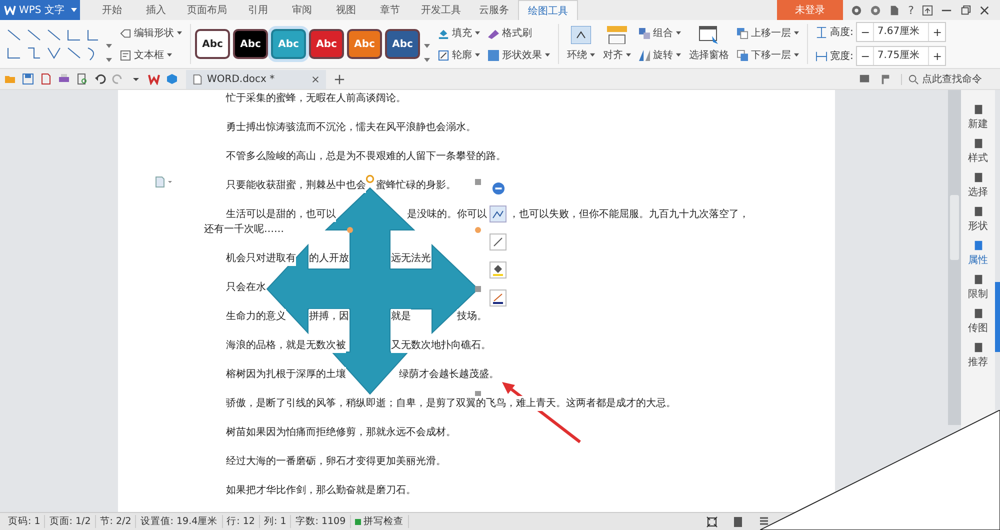  What do you see at coordinates (156, 10) in the screenshot?
I see `menu-tab: 插入` at bounding box center [156, 10].